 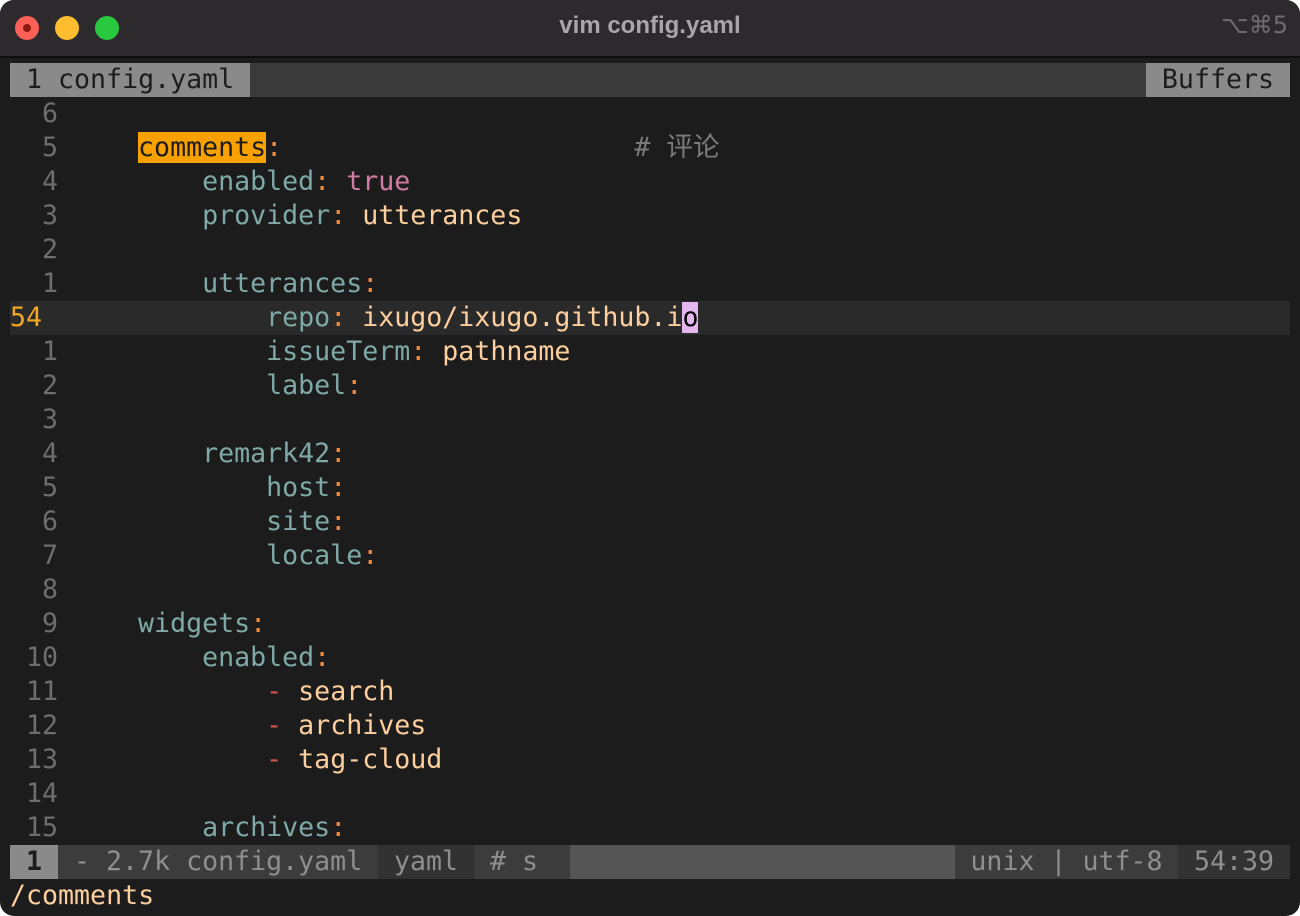 What do you see at coordinates (41, 759) in the screenshot?
I see `line-number: 13` at bounding box center [41, 759].